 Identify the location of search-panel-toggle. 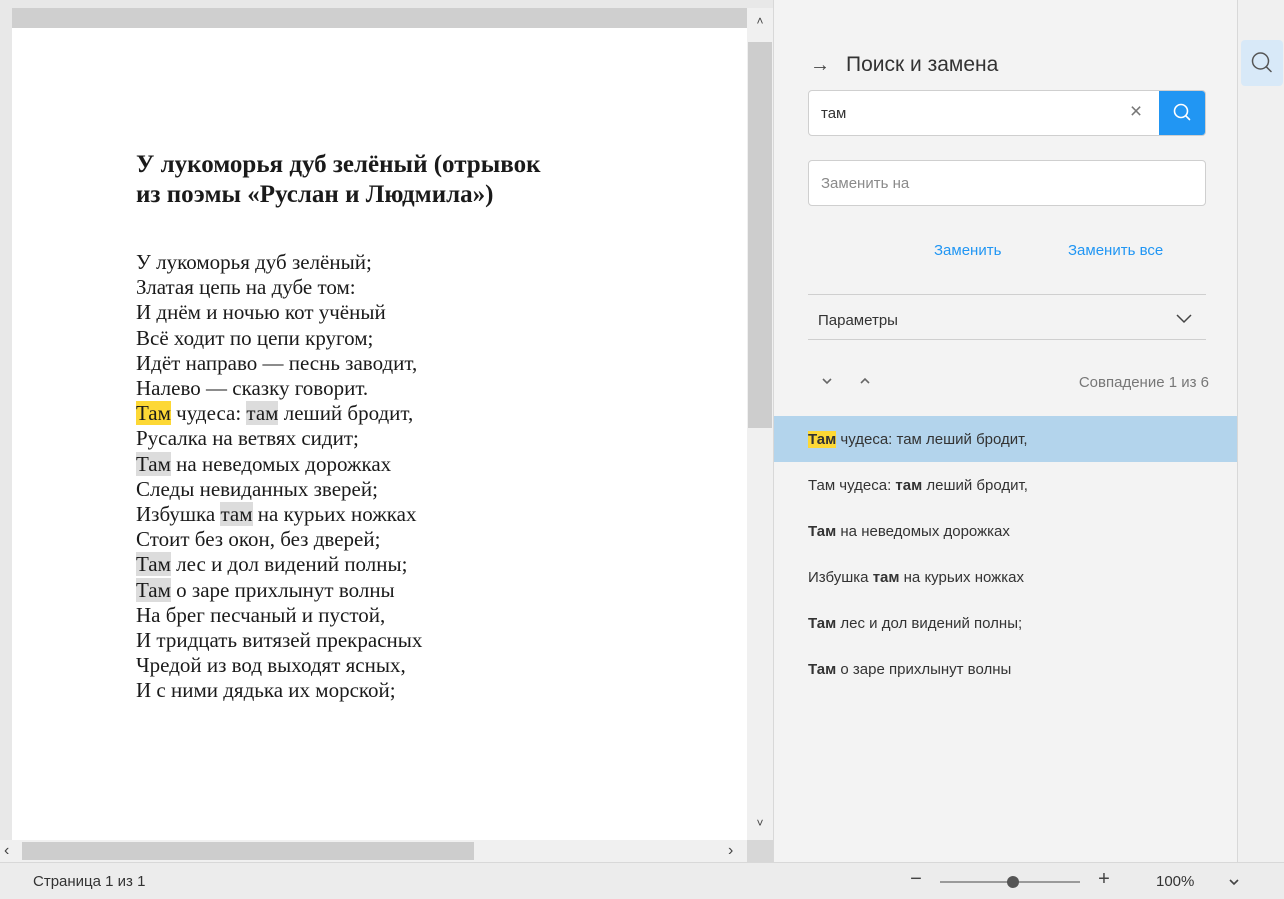
(1262, 63).